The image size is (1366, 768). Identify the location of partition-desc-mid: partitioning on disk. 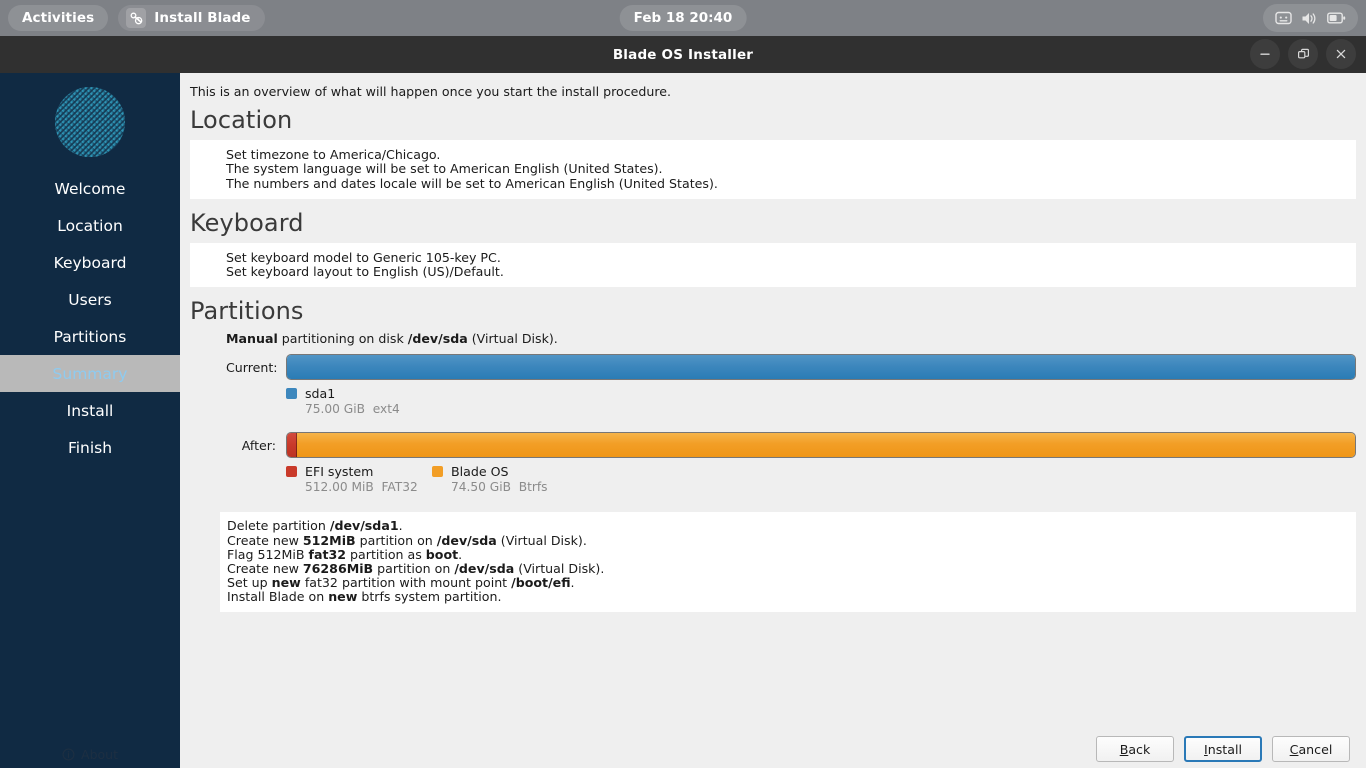
(342, 339).